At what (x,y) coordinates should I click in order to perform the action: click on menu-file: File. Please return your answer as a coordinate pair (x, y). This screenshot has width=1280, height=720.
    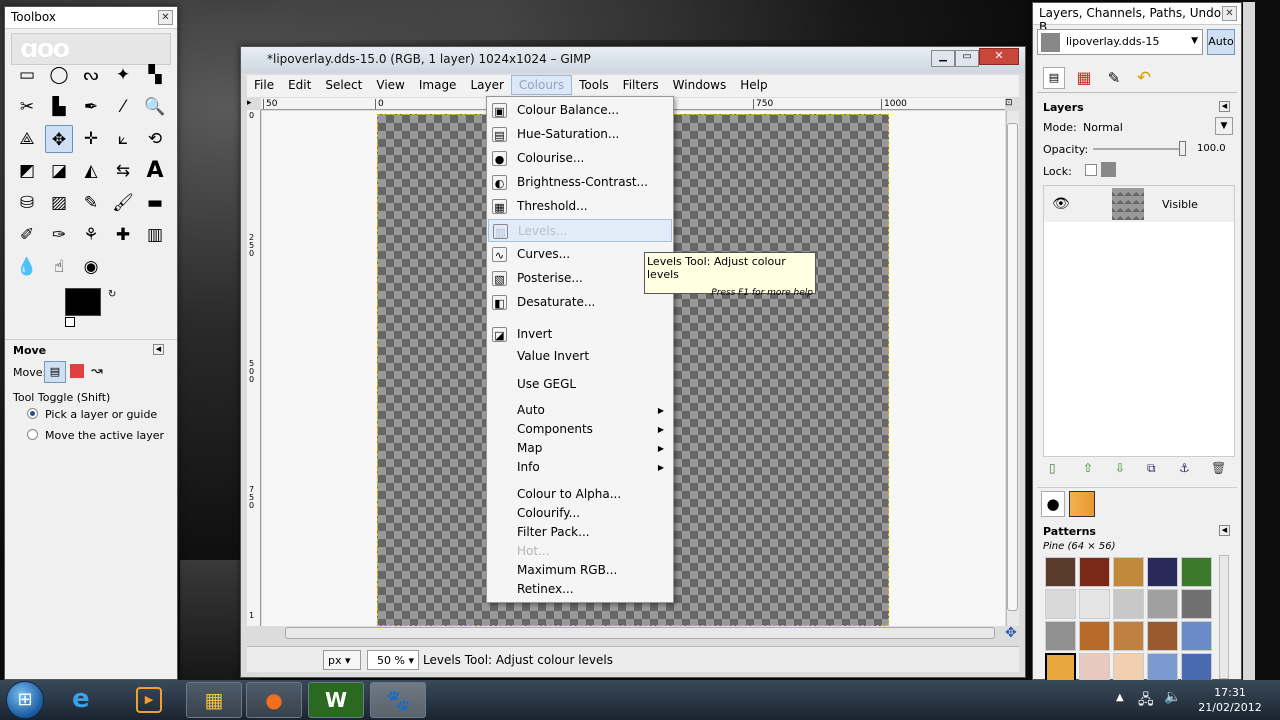
    Looking at the image, I should click on (264, 85).